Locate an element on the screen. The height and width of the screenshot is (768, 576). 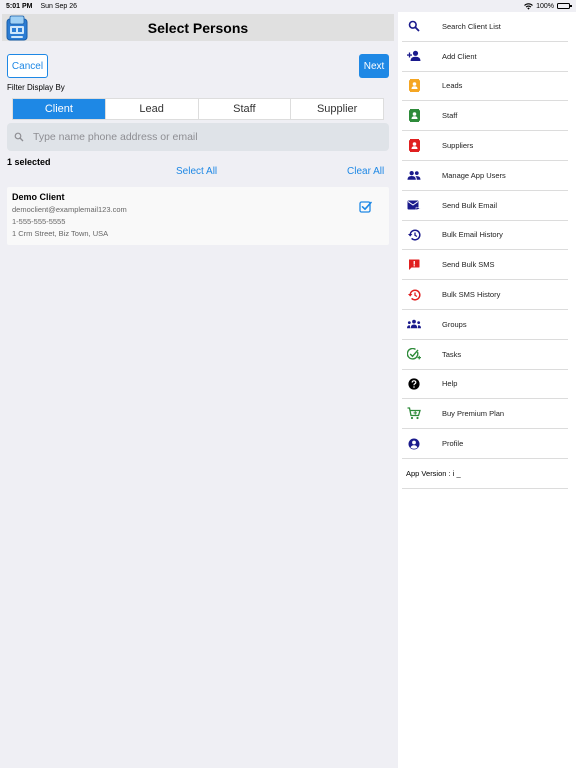
menu-item-label: Search Client List is located at coordinates (471, 26).